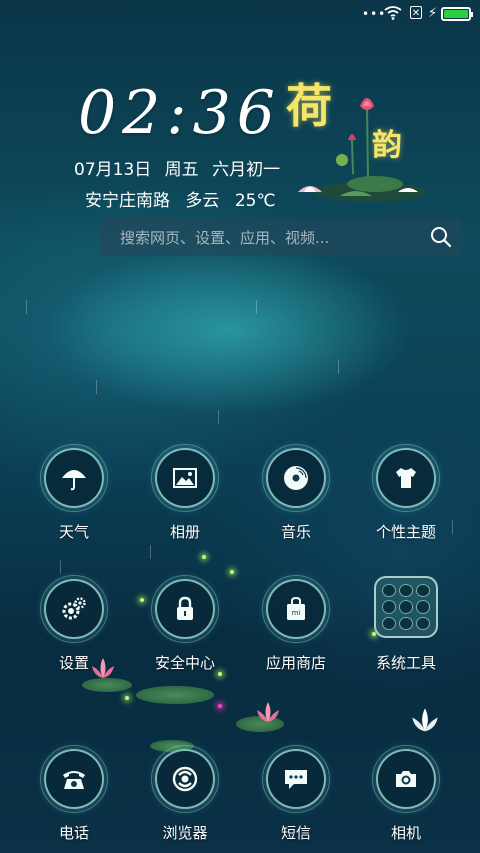 The width and height of the screenshot is (480, 853). What do you see at coordinates (184, 532) in the screenshot?
I see `app-label: 相册` at bounding box center [184, 532].